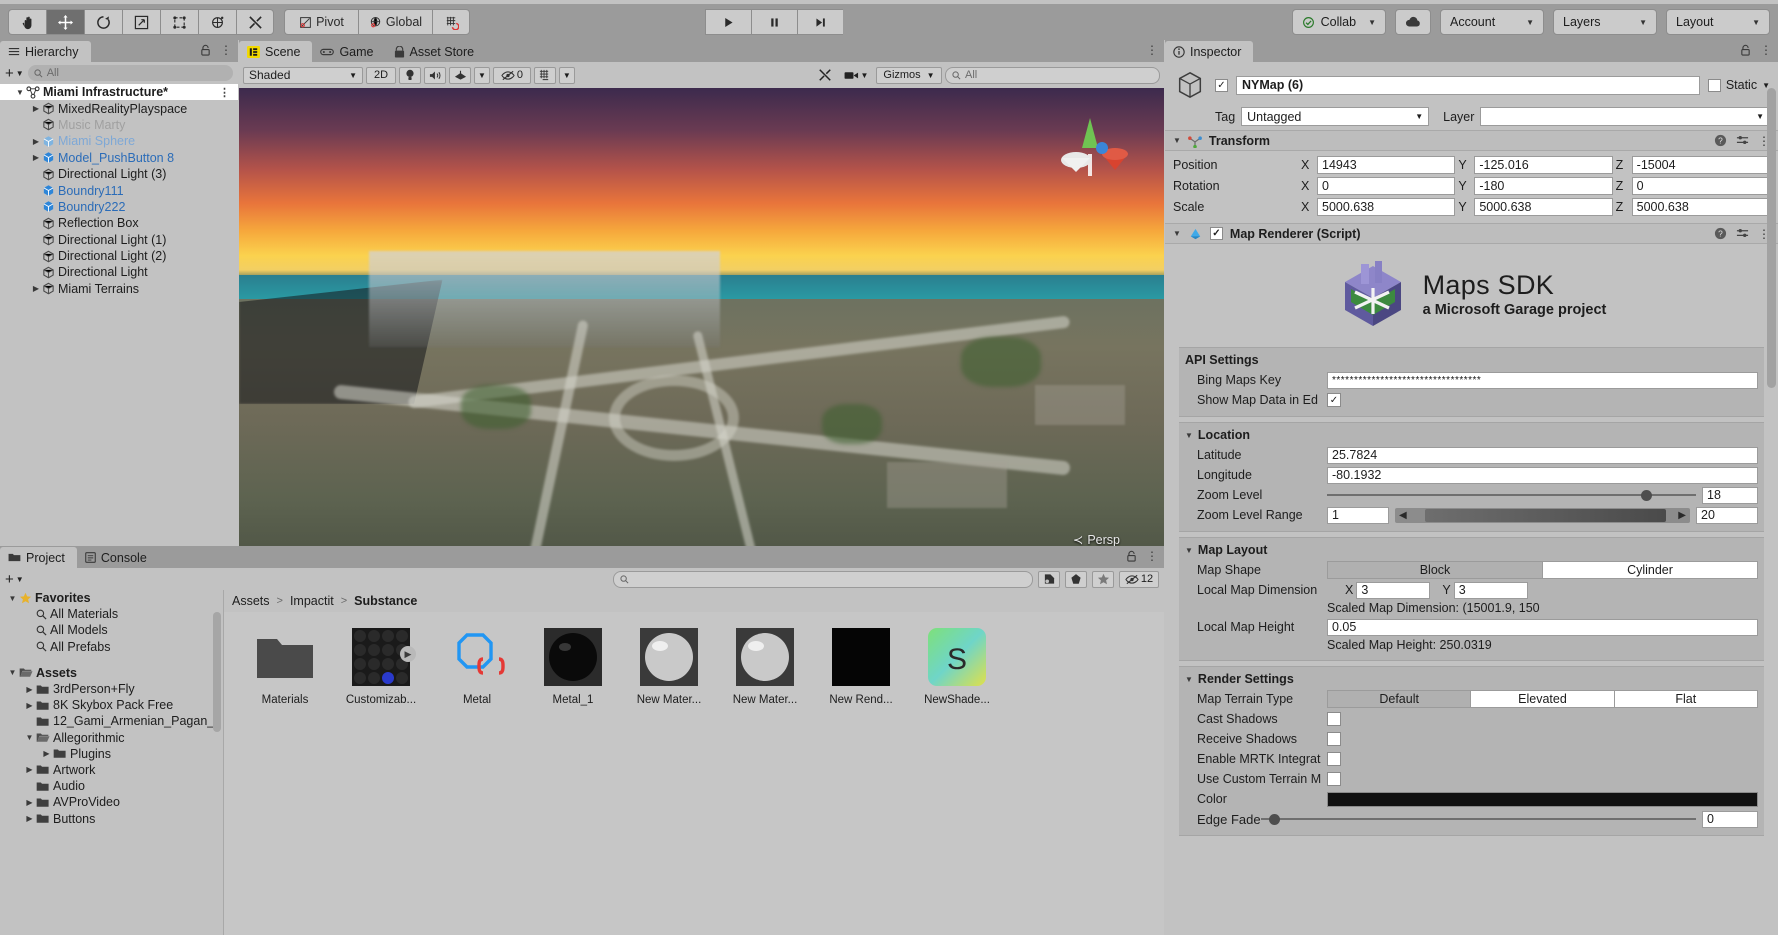 This screenshot has height=935, width=1778. I want to click on project-tree-item-12-gami-armenian-pagan: ▶ 12_Gami_Armenian_Pagan_, so click(111, 721).